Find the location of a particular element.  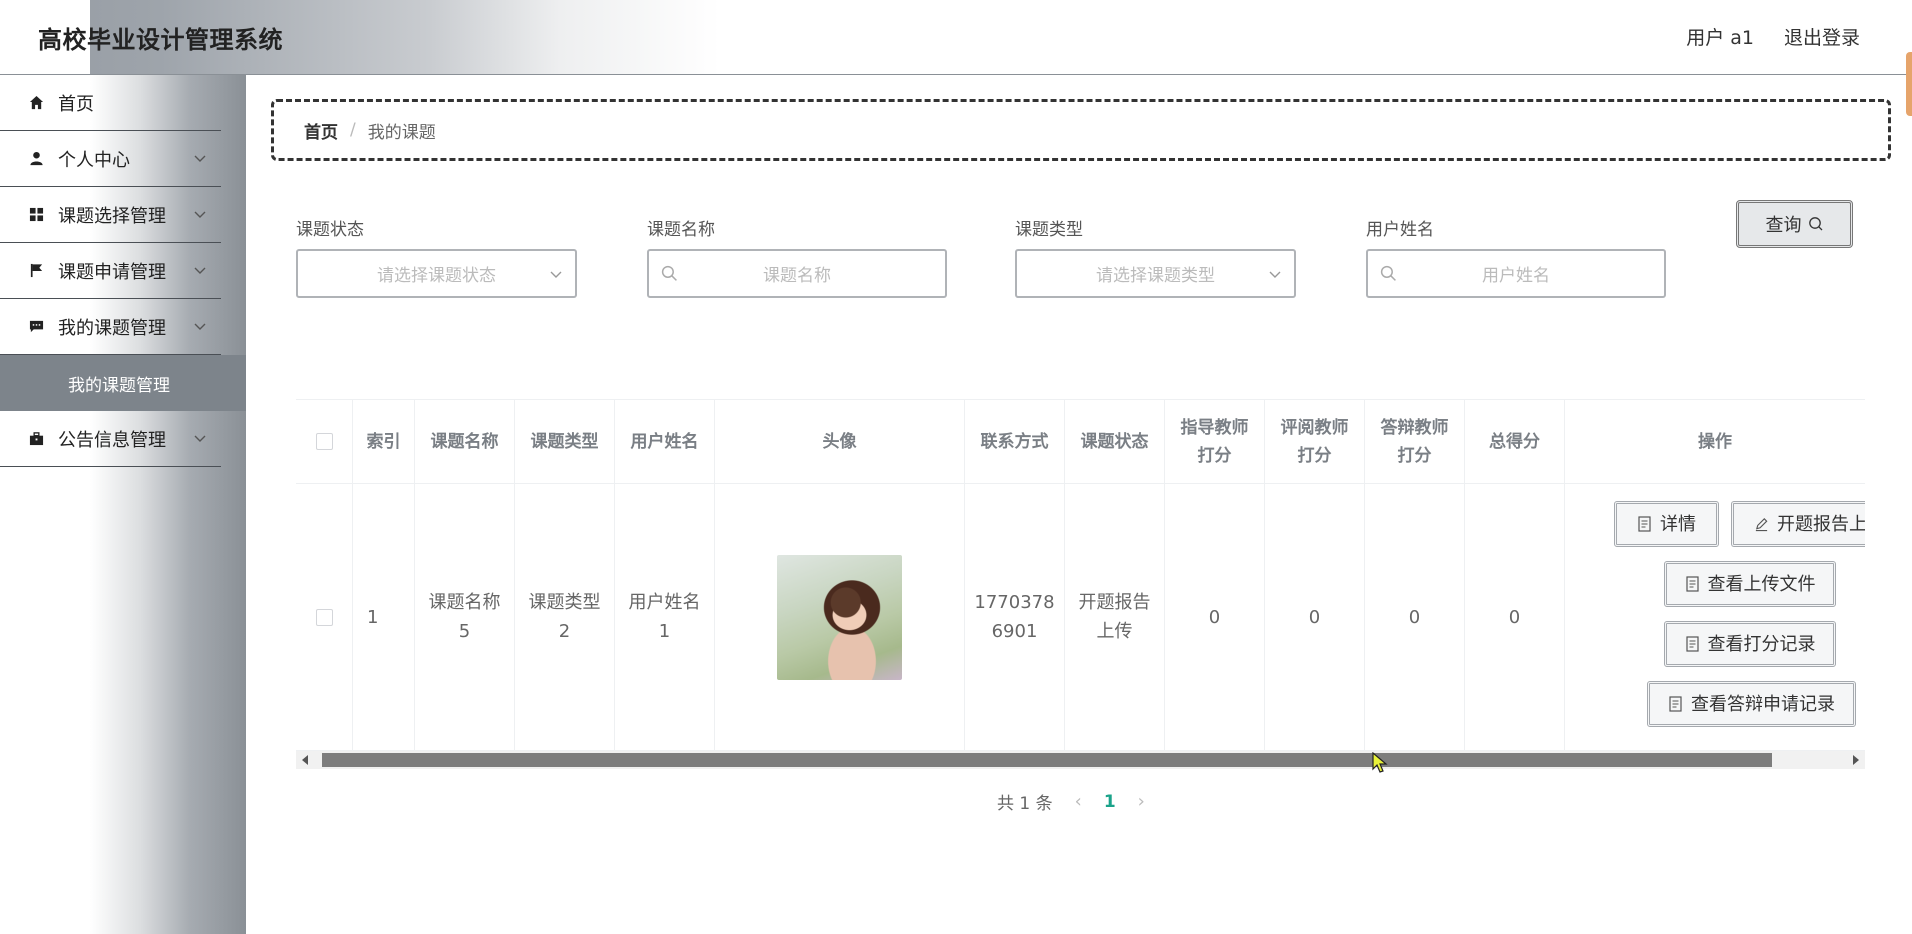

col-advisor-score-line2: 打分 is located at coordinates (1214, 455).